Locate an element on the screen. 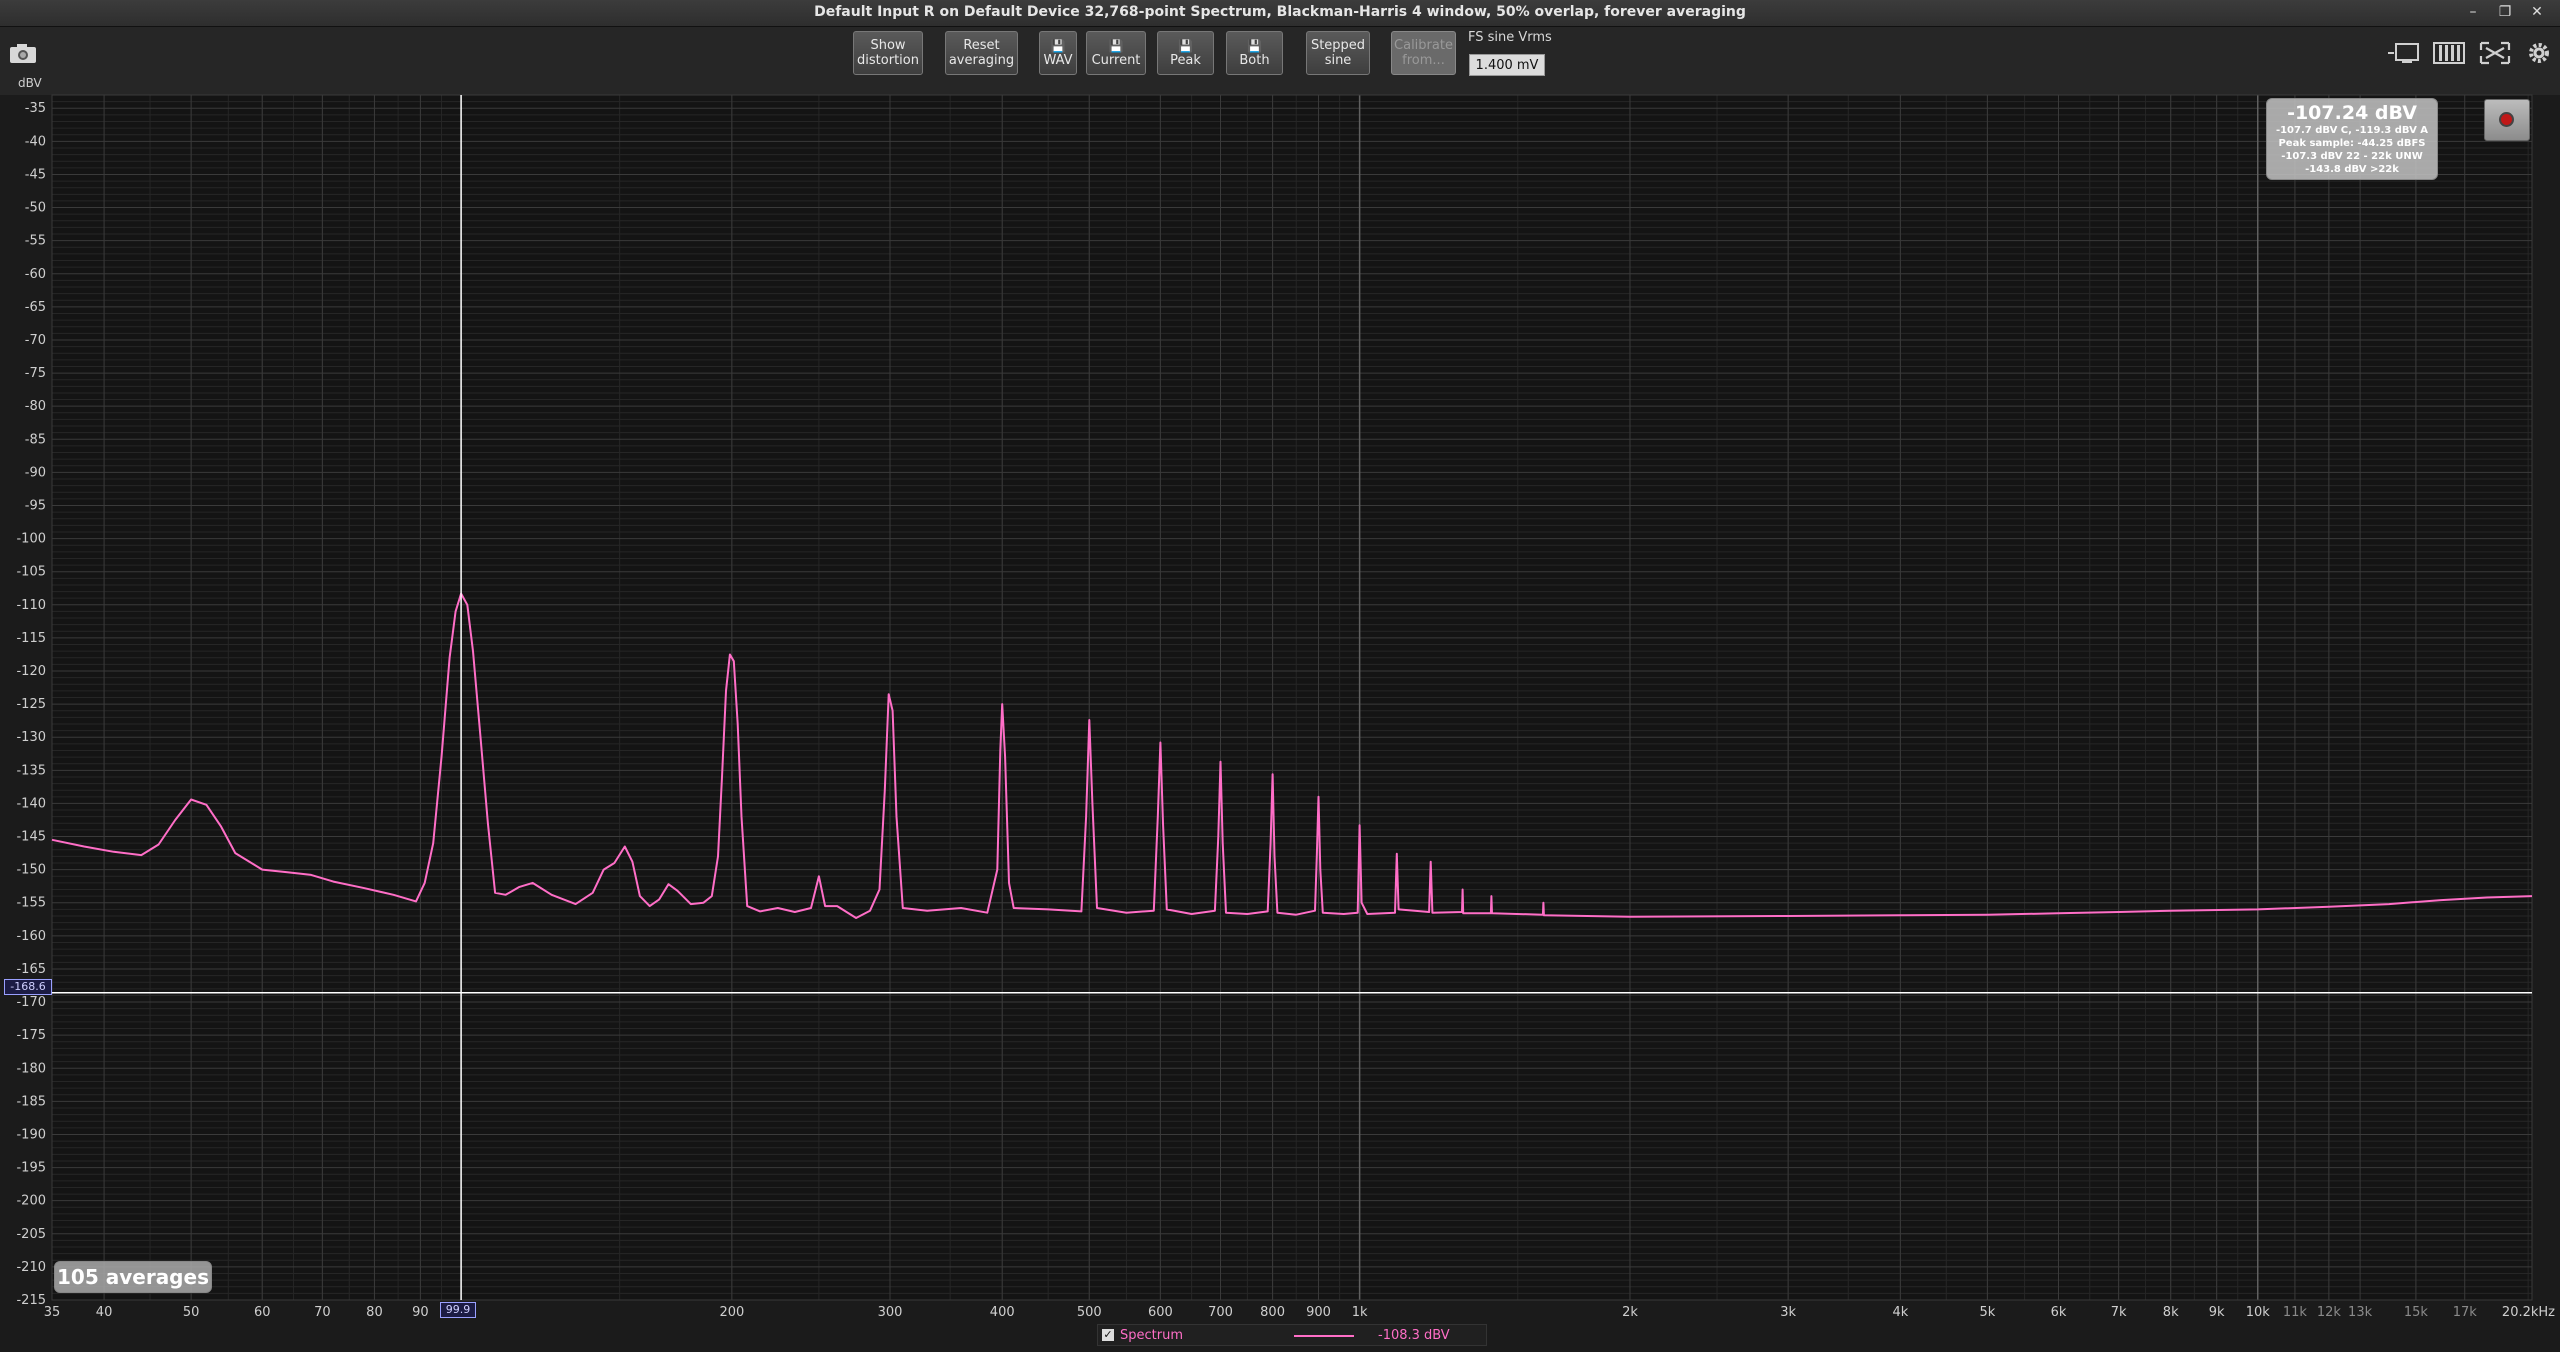 This screenshot has width=2560, height=1352. y-tick-label: -135 is located at coordinates (31, 770).